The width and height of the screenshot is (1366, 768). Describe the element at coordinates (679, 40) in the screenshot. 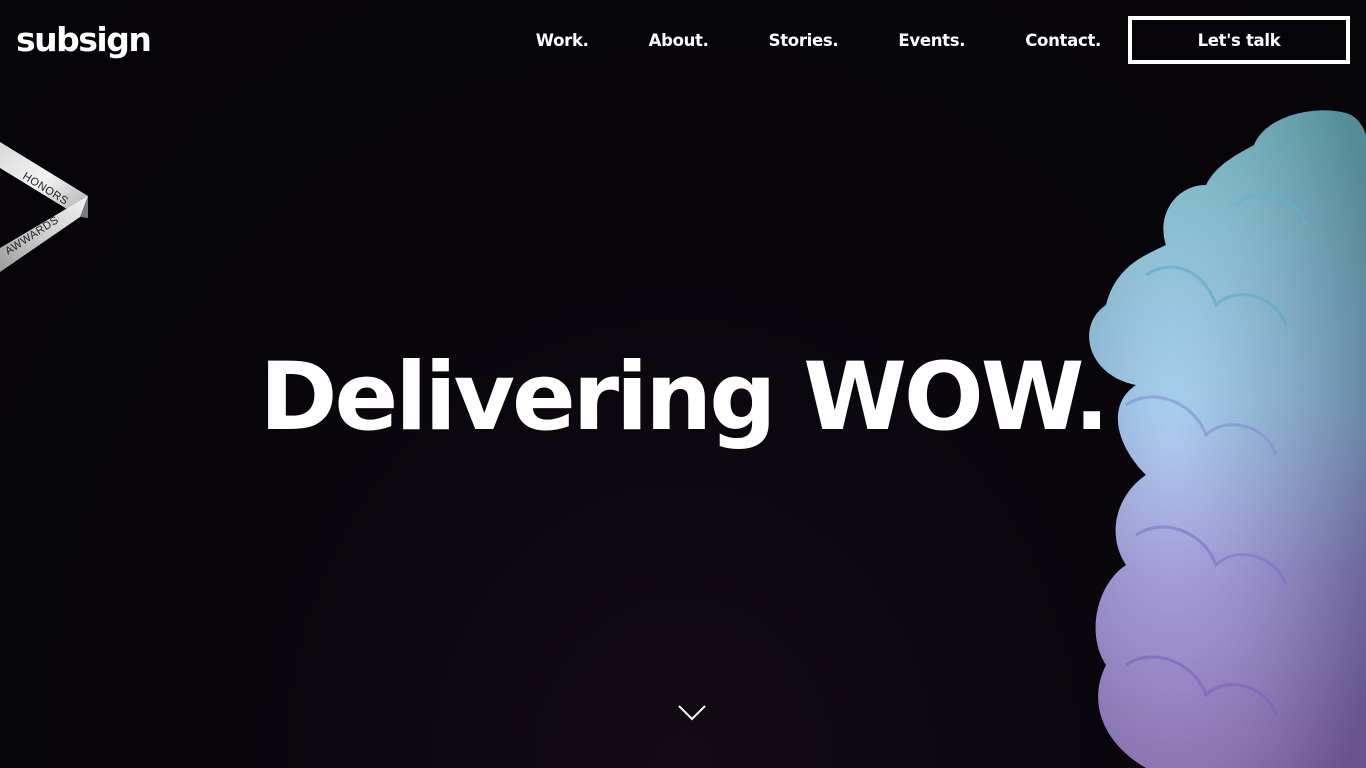

I see `nav-link-about: About.` at that location.